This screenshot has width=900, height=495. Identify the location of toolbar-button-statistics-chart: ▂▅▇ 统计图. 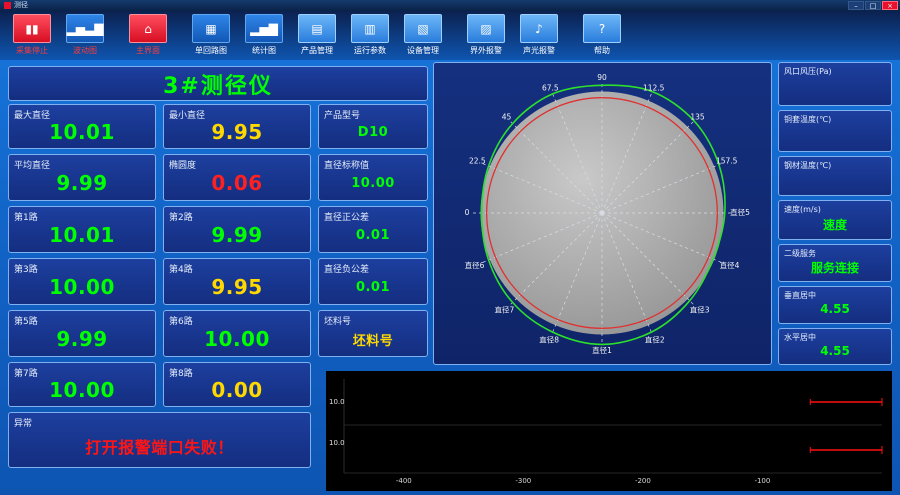
(264, 35).